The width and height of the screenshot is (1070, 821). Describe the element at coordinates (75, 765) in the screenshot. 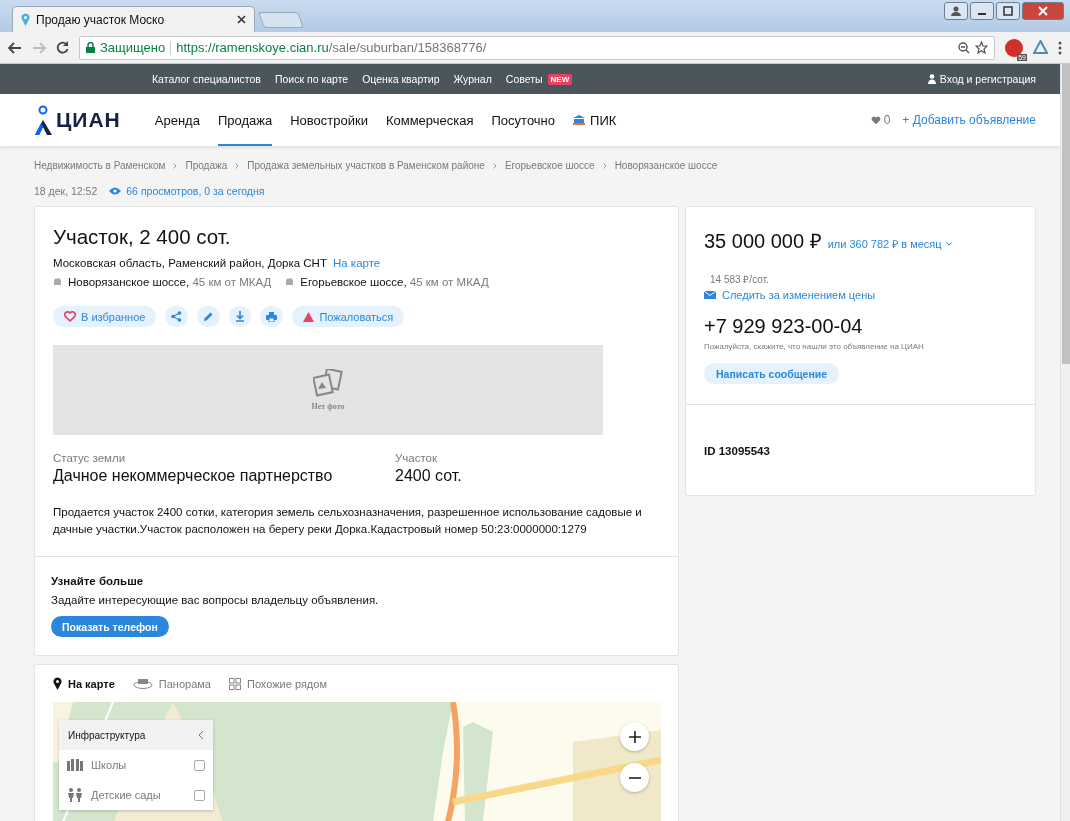

I see `books-icon` at that location.